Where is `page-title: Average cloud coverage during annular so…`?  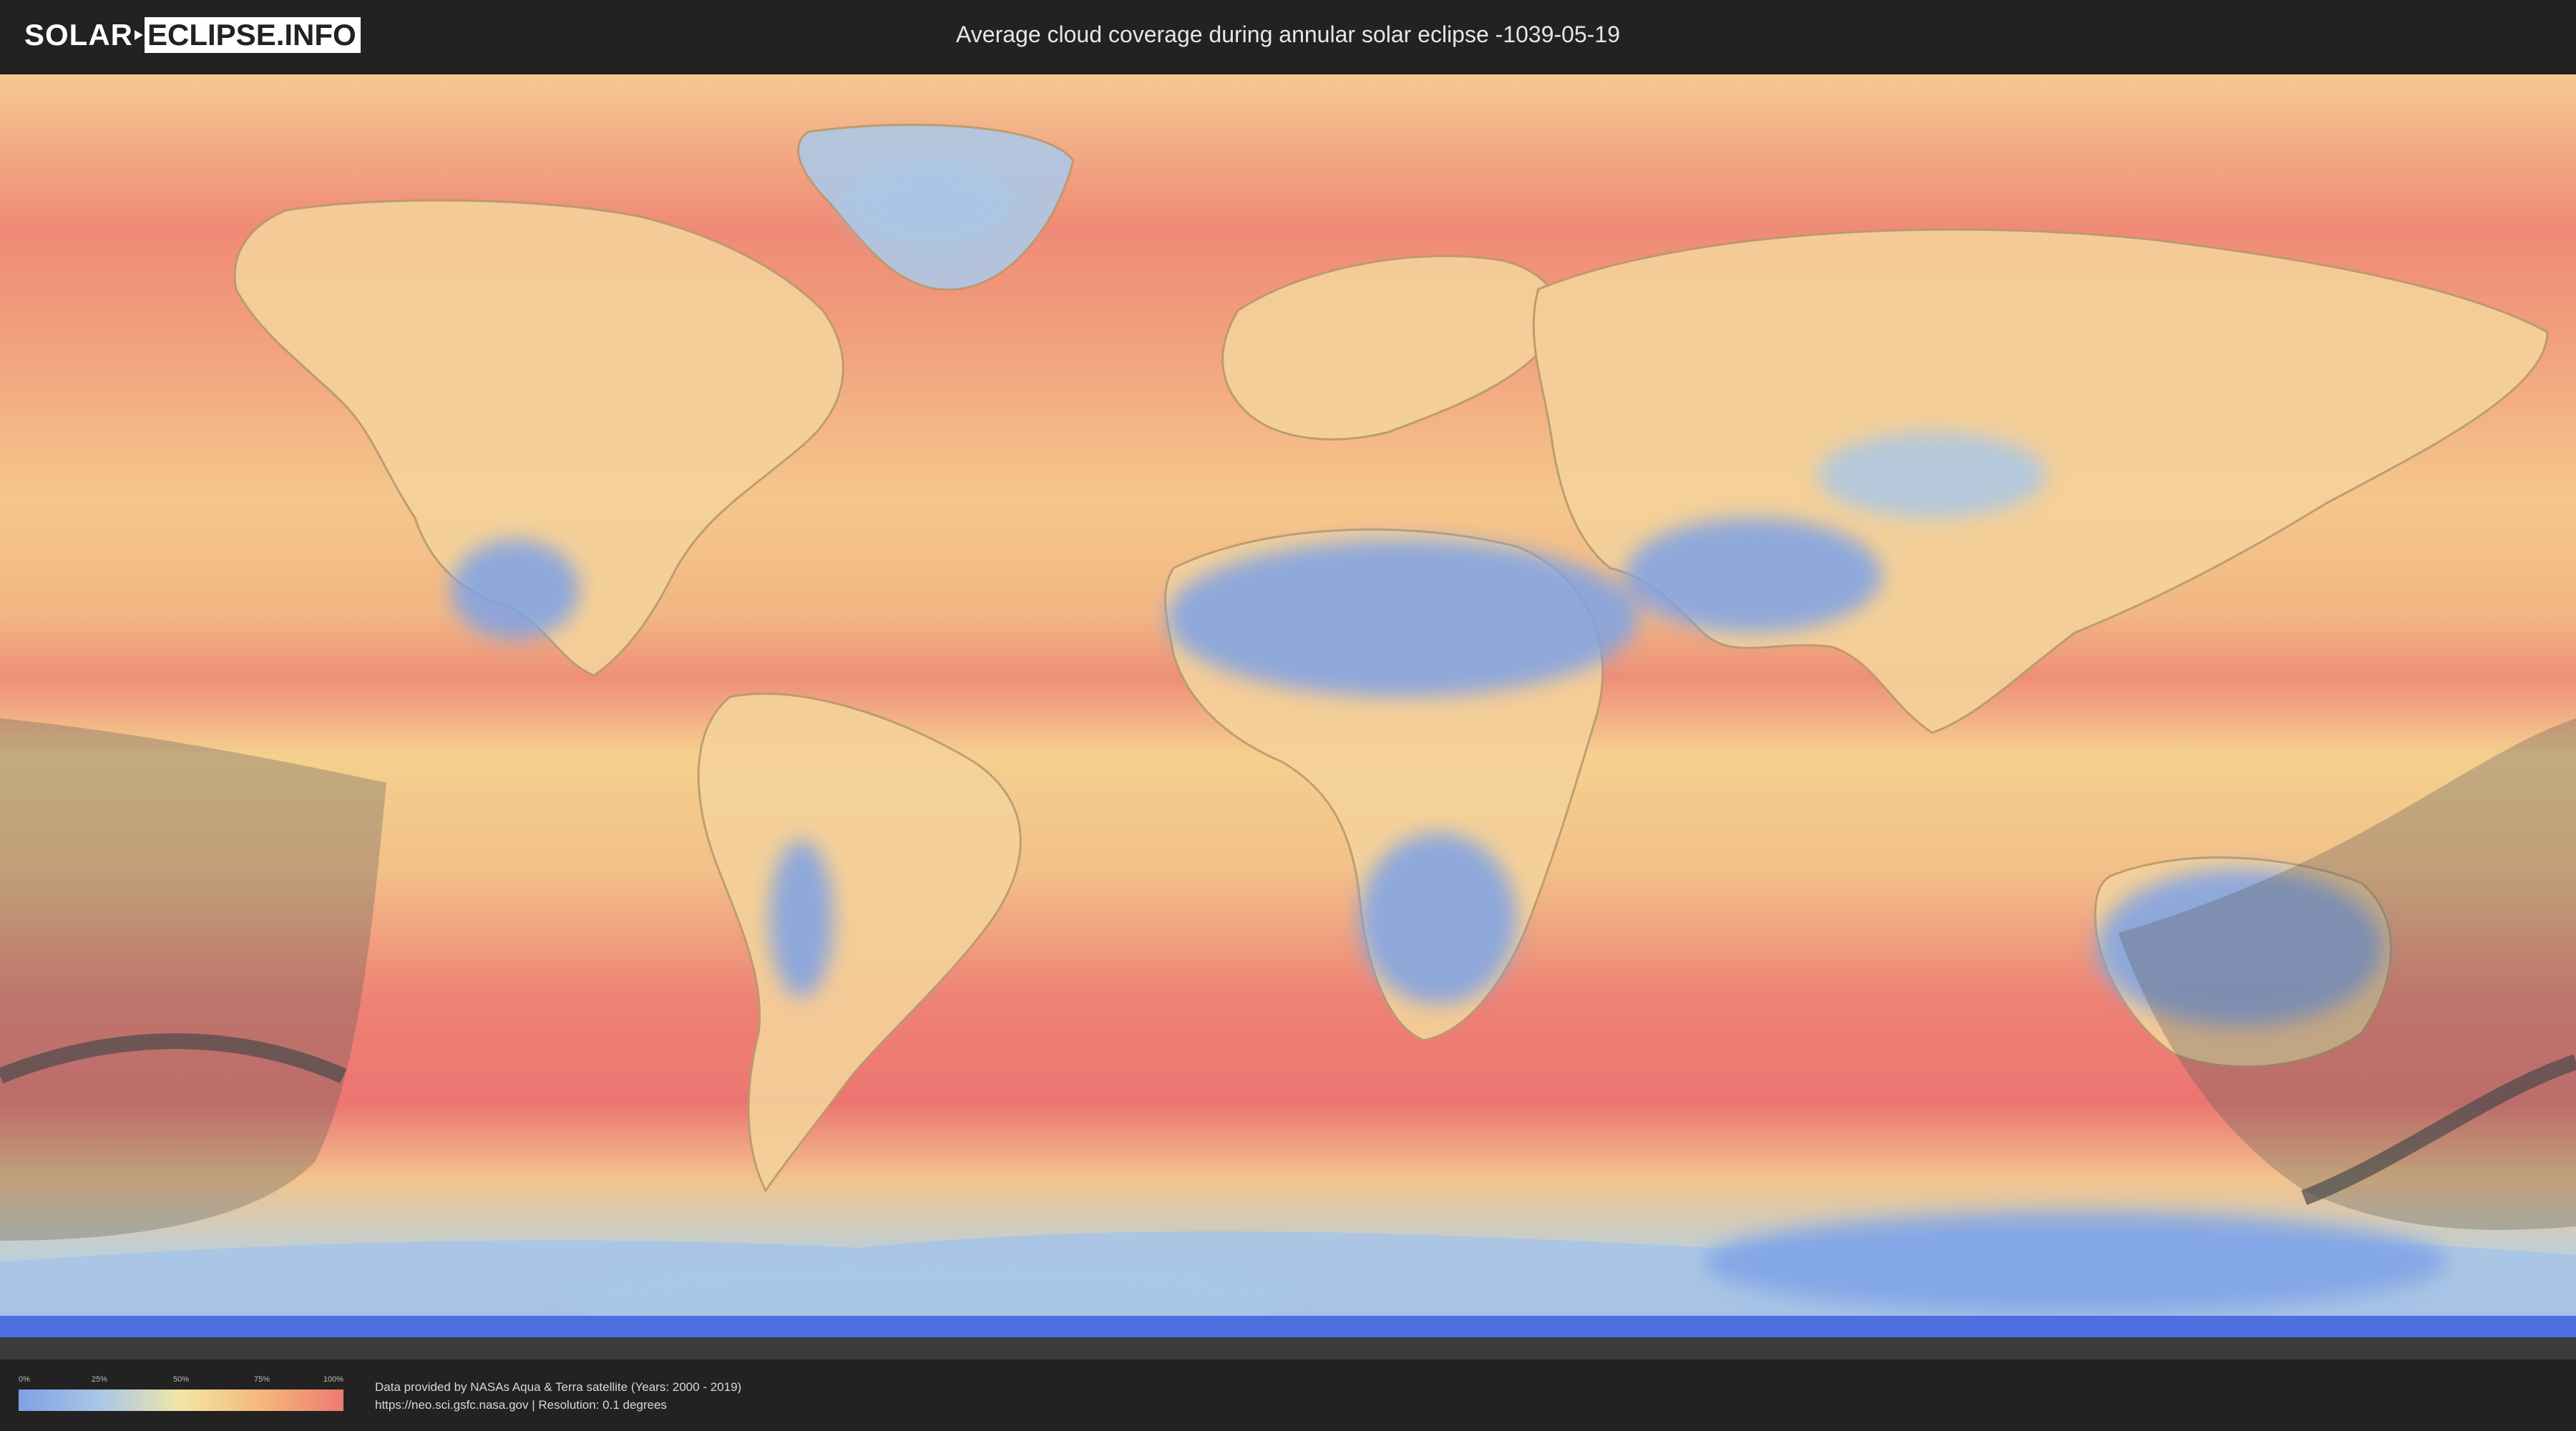
page-title: Average cloud coverage during annular so… is located at coordinates (1288, 34).